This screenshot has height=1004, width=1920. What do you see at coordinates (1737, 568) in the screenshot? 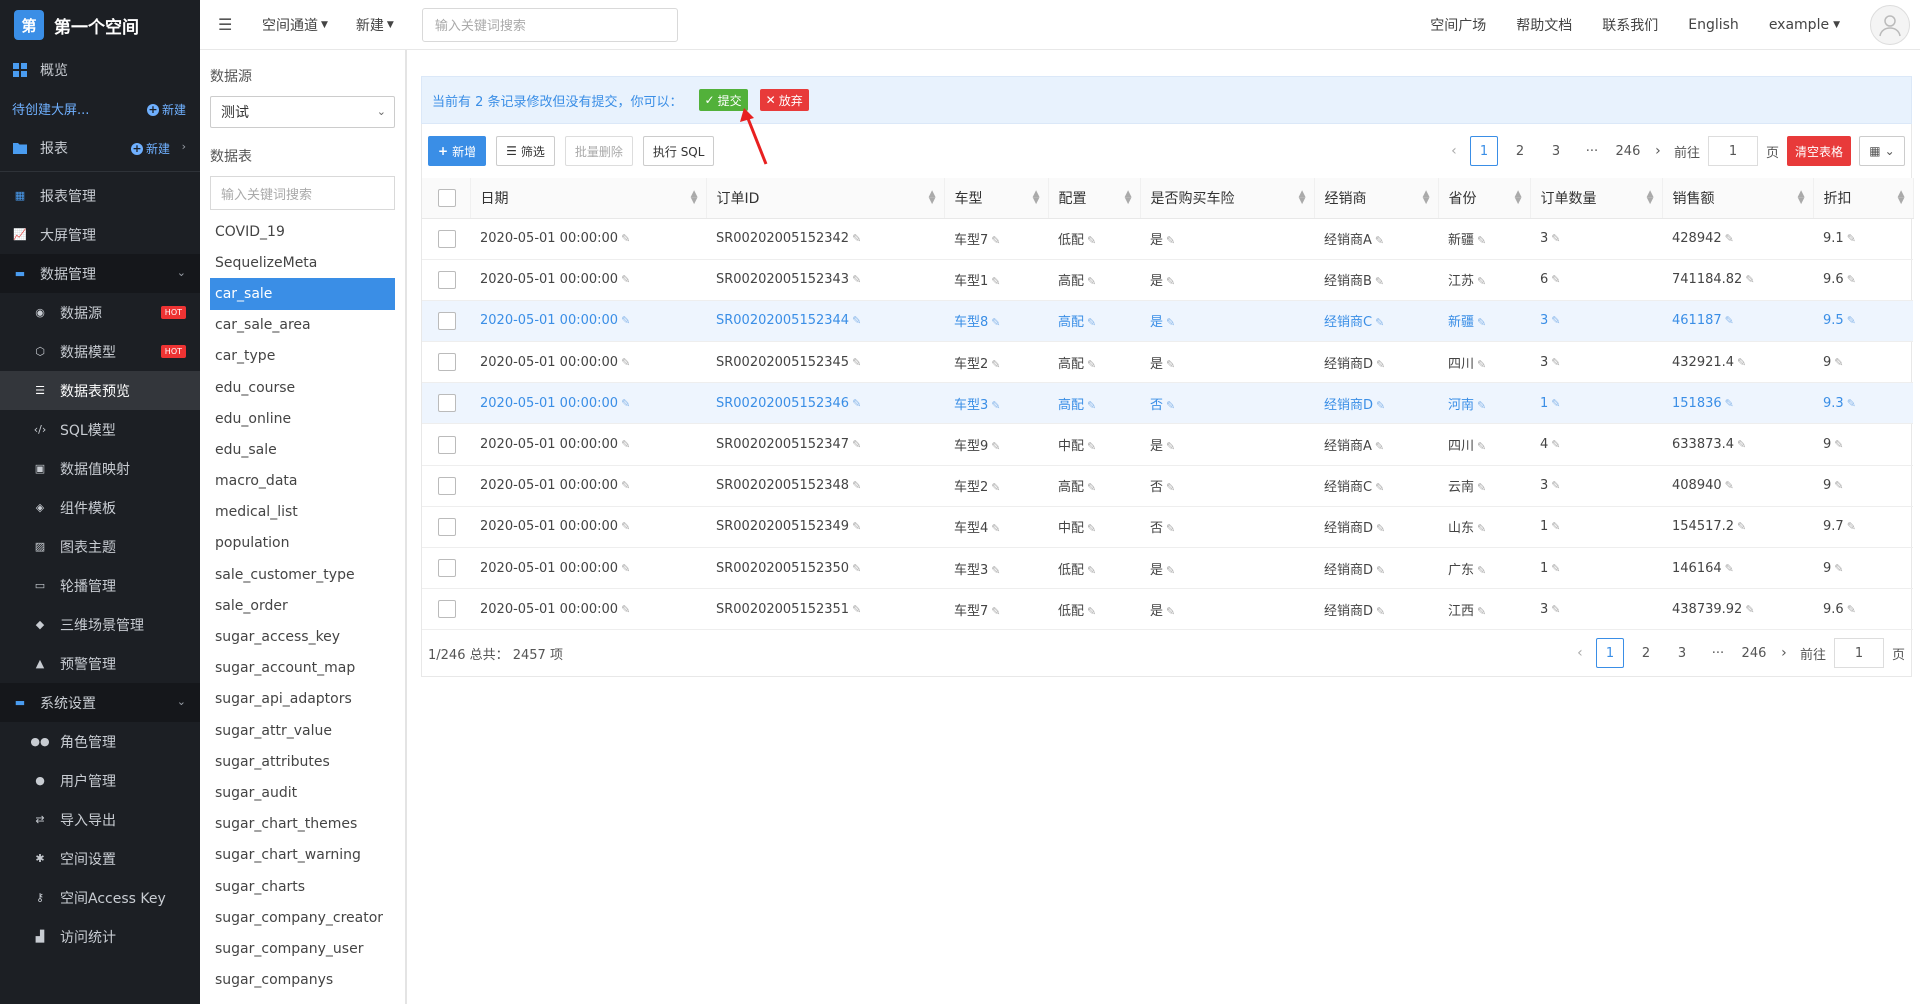
I see `table-cell: 146164 ✎` at bounding box center [1737, 568].